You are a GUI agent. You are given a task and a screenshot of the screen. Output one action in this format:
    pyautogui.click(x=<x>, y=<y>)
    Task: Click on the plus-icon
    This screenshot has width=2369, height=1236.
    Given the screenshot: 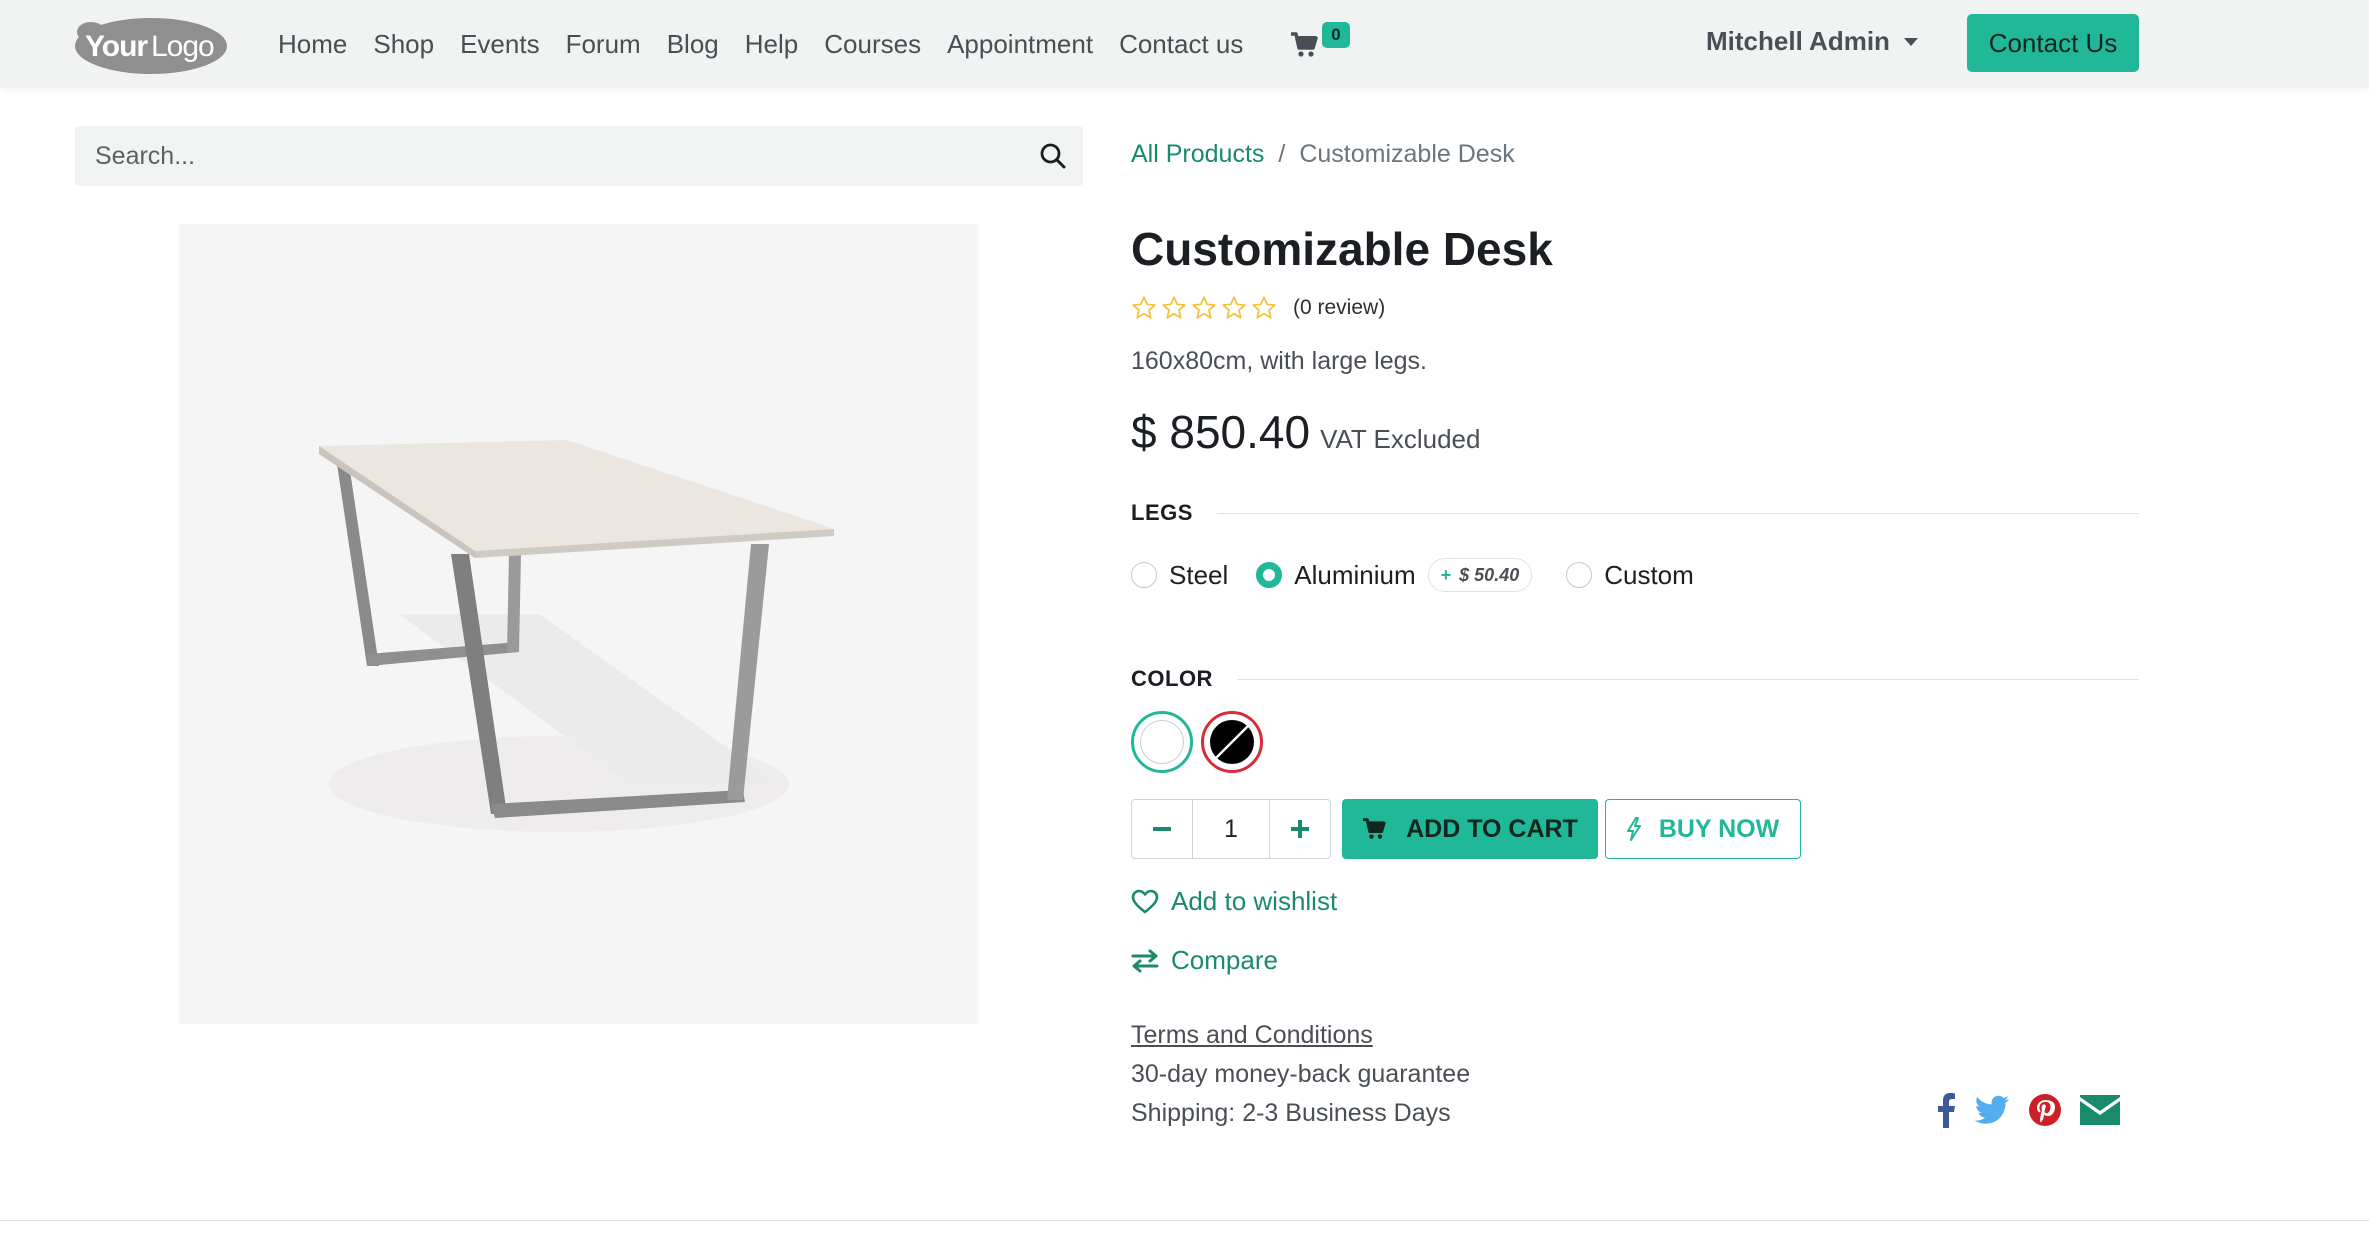 What is the action you would take?
    pyautogui.click(x=1300, y=829)
    